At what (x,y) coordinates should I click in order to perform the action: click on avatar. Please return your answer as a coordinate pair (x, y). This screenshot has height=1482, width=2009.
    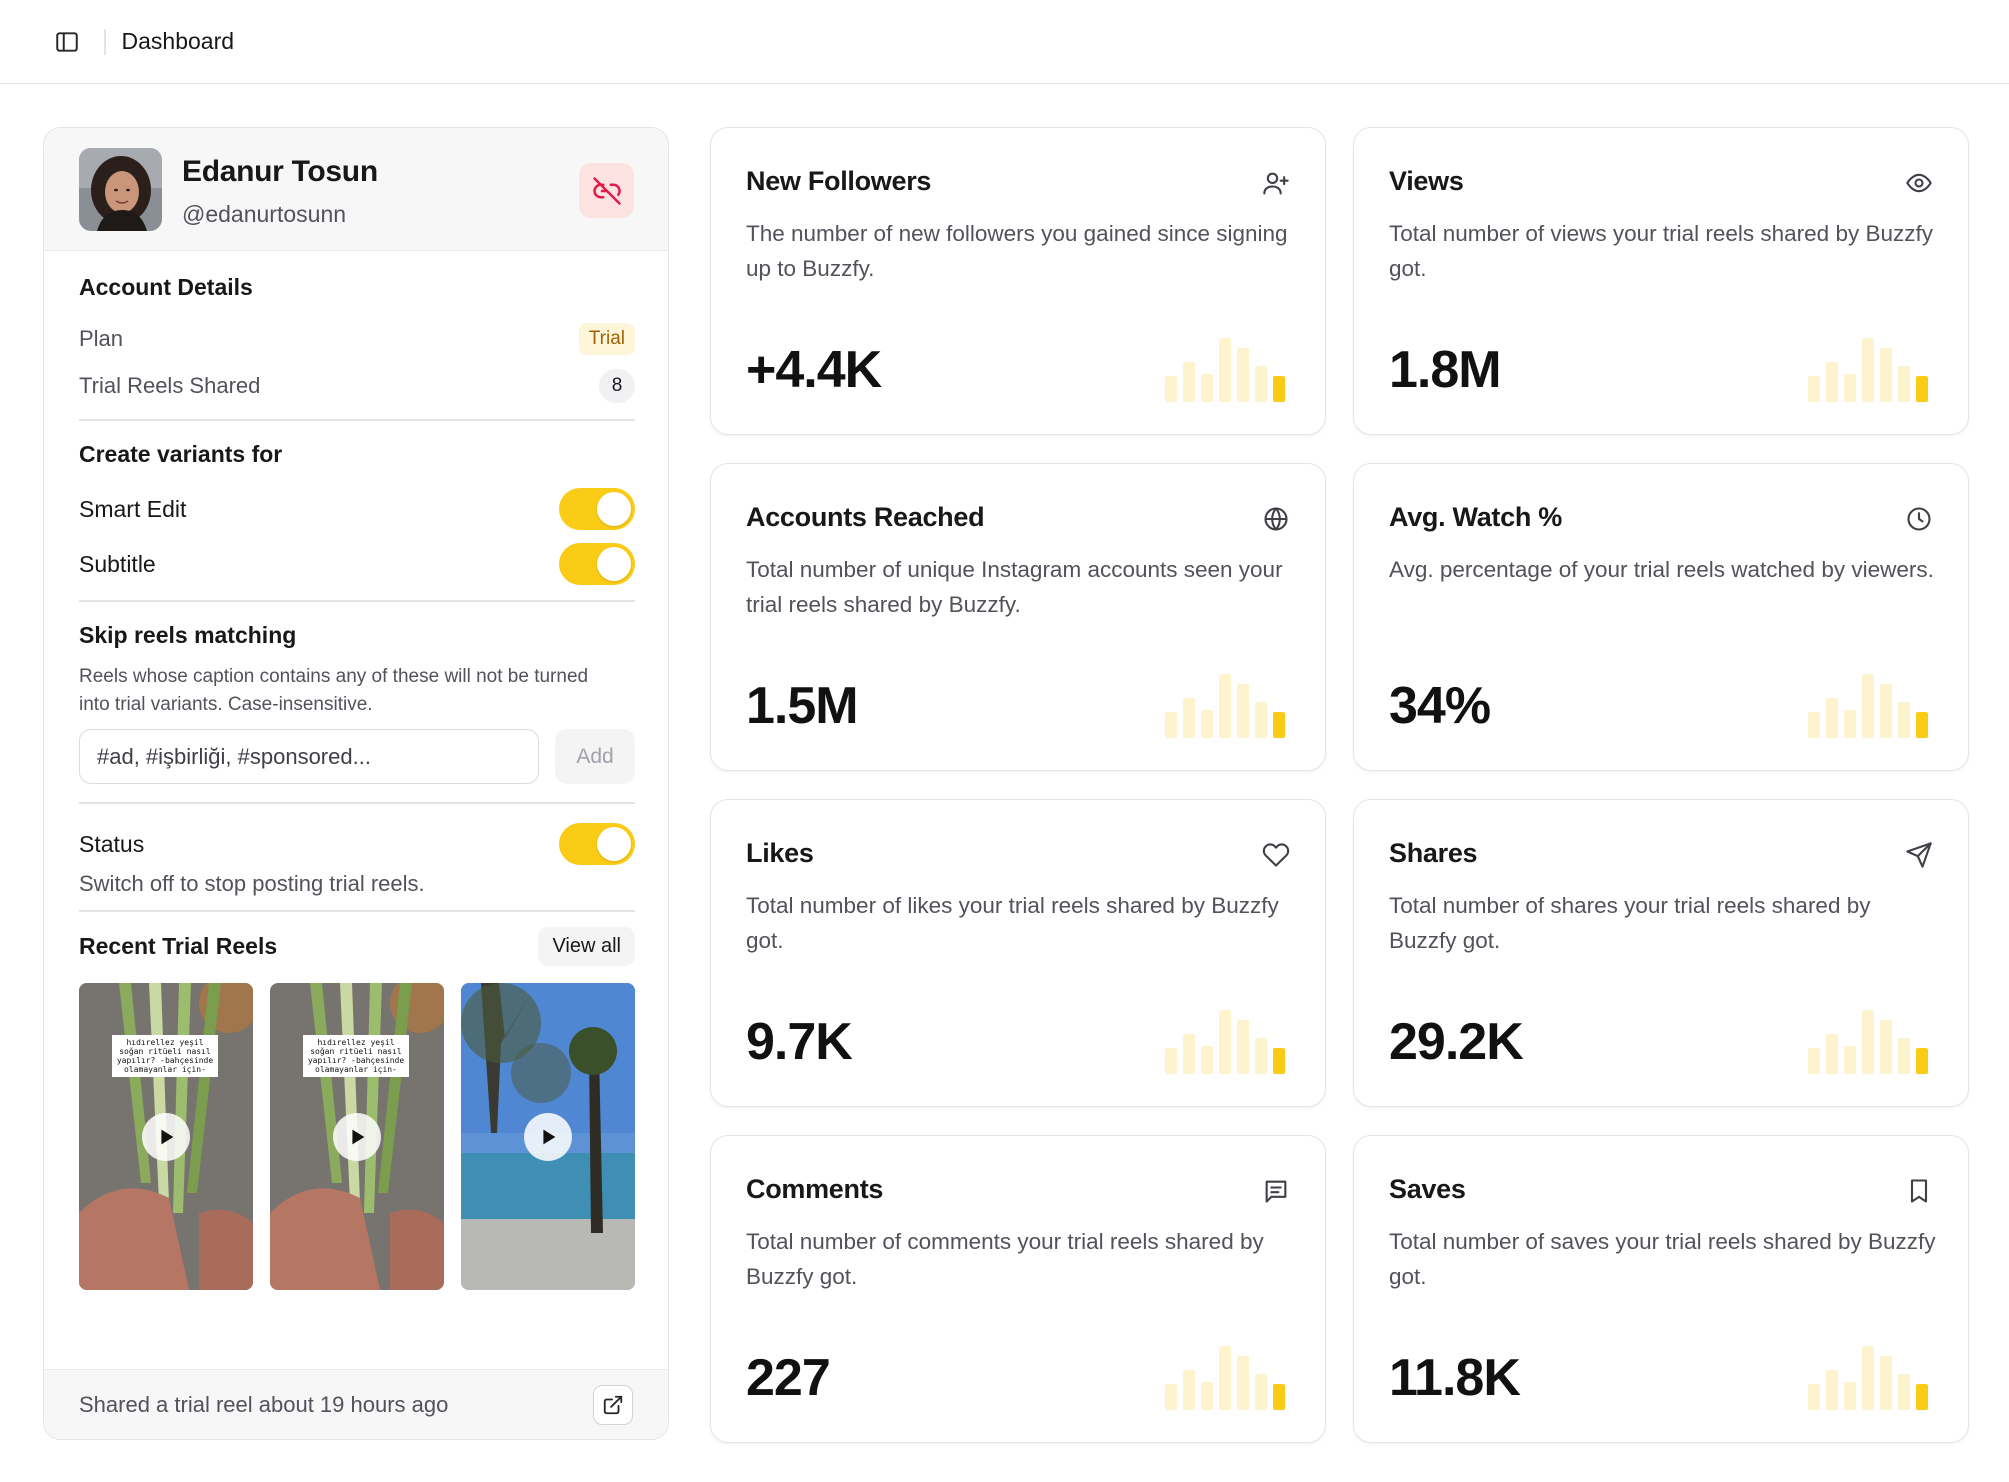
    Looking at the image, I should click on (120, 189).